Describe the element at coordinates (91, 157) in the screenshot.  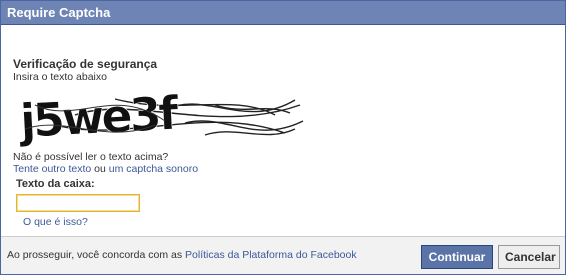
I see `cant-read-text: Não é possível ler o texto acima?` at that location.